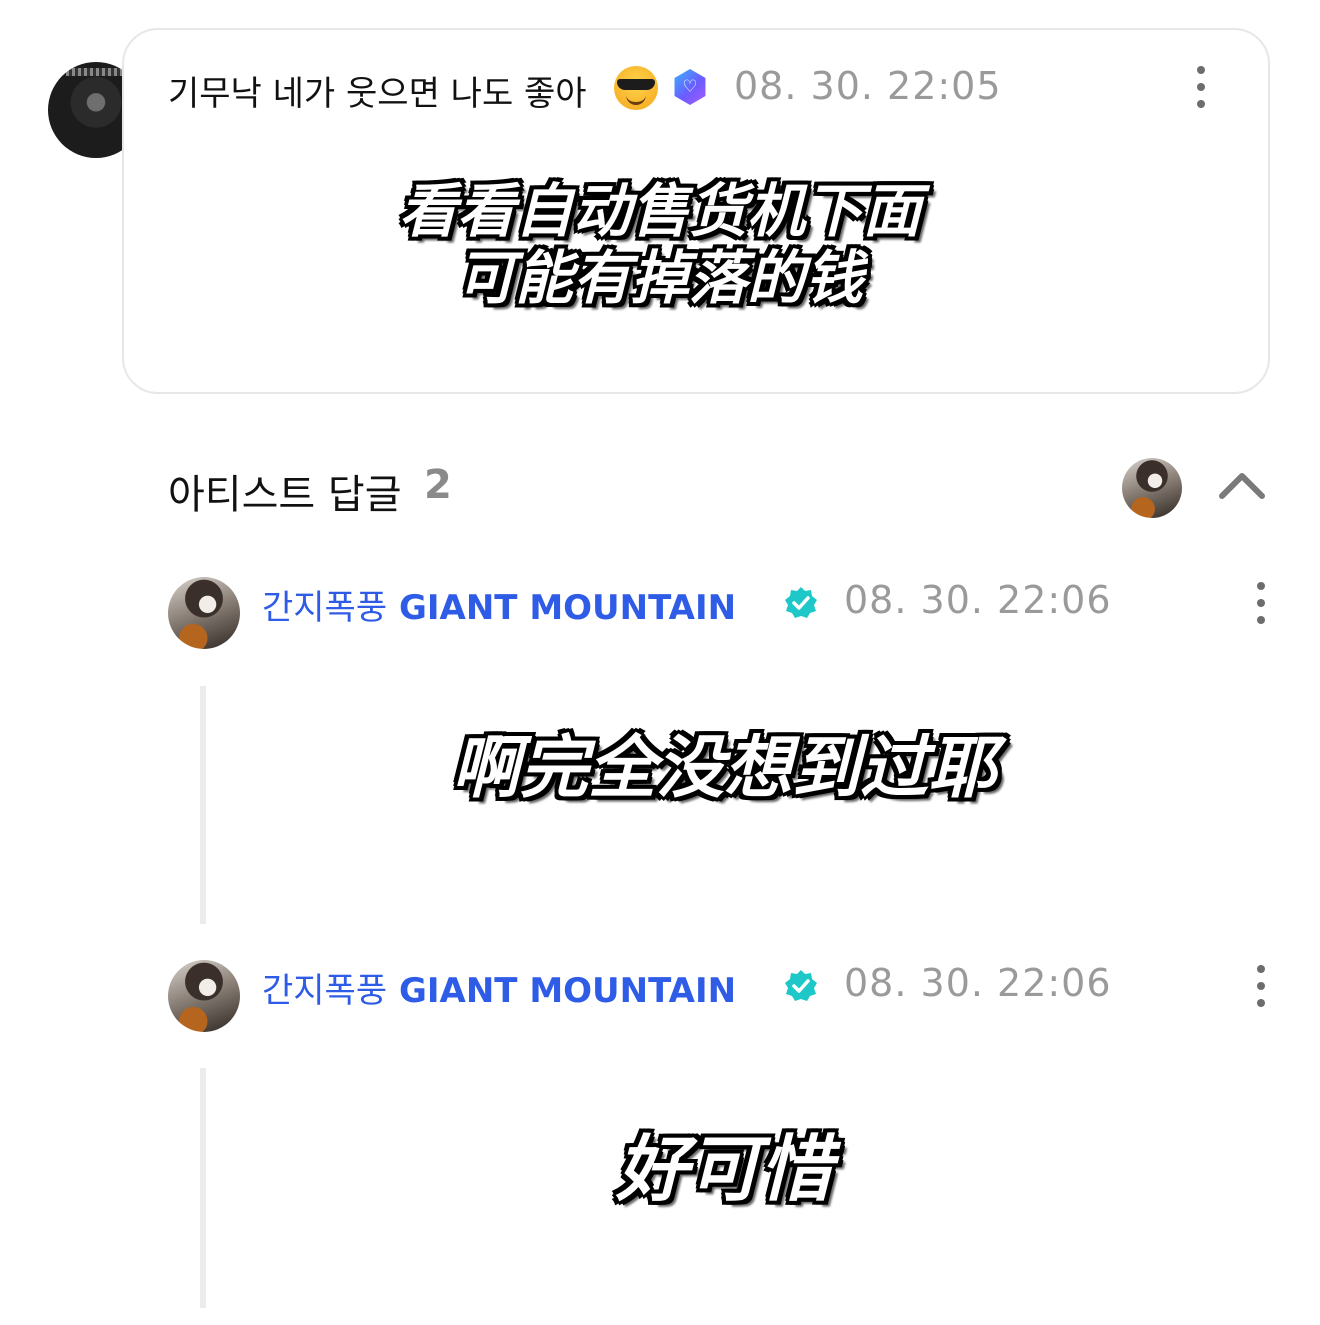 The image size is (1320, 1325). Describe the element at coordinates (723, 768) in the screenshot. I see `reply-subtitle-caption: 啊完全没想到过耶` at that location.